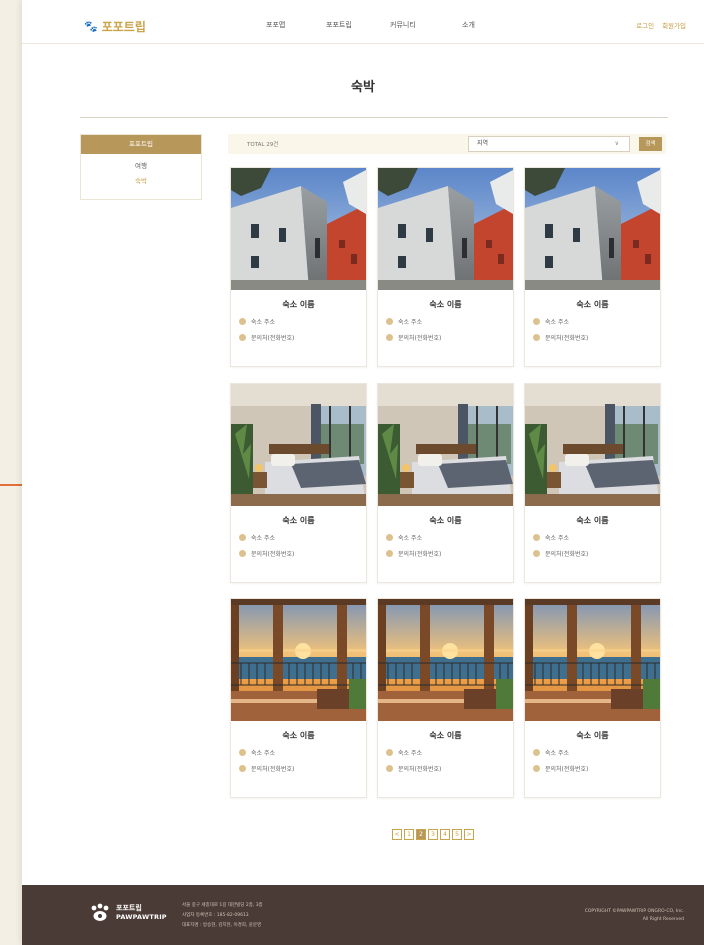 This screenshot has height=945, width=704. What do you see at coordinates (263, 145) in the screenshot?
I see `total-count: TOTAL 29건` at bounding box center [263, 145].